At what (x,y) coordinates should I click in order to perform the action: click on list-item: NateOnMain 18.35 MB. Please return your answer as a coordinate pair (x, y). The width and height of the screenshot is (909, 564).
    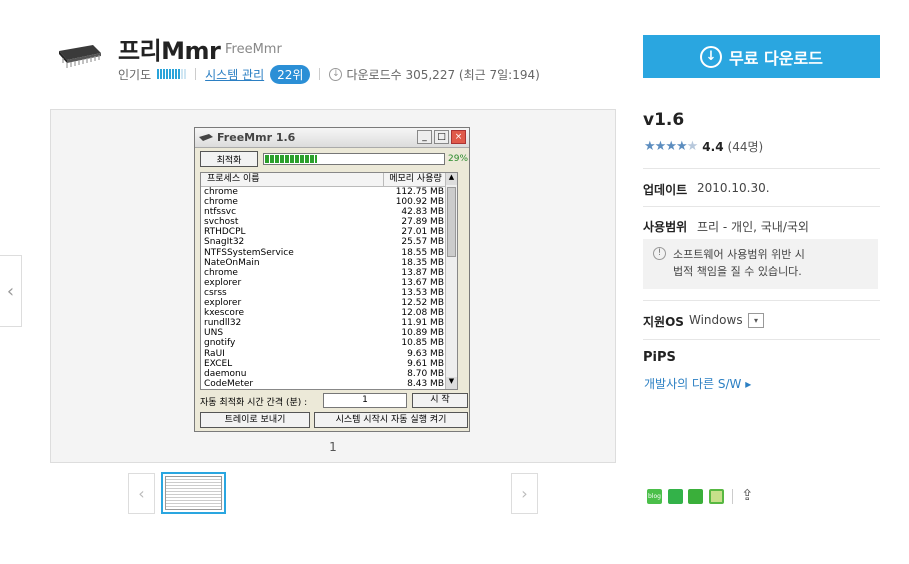
    Looking at the image, I should click on (329, 263).